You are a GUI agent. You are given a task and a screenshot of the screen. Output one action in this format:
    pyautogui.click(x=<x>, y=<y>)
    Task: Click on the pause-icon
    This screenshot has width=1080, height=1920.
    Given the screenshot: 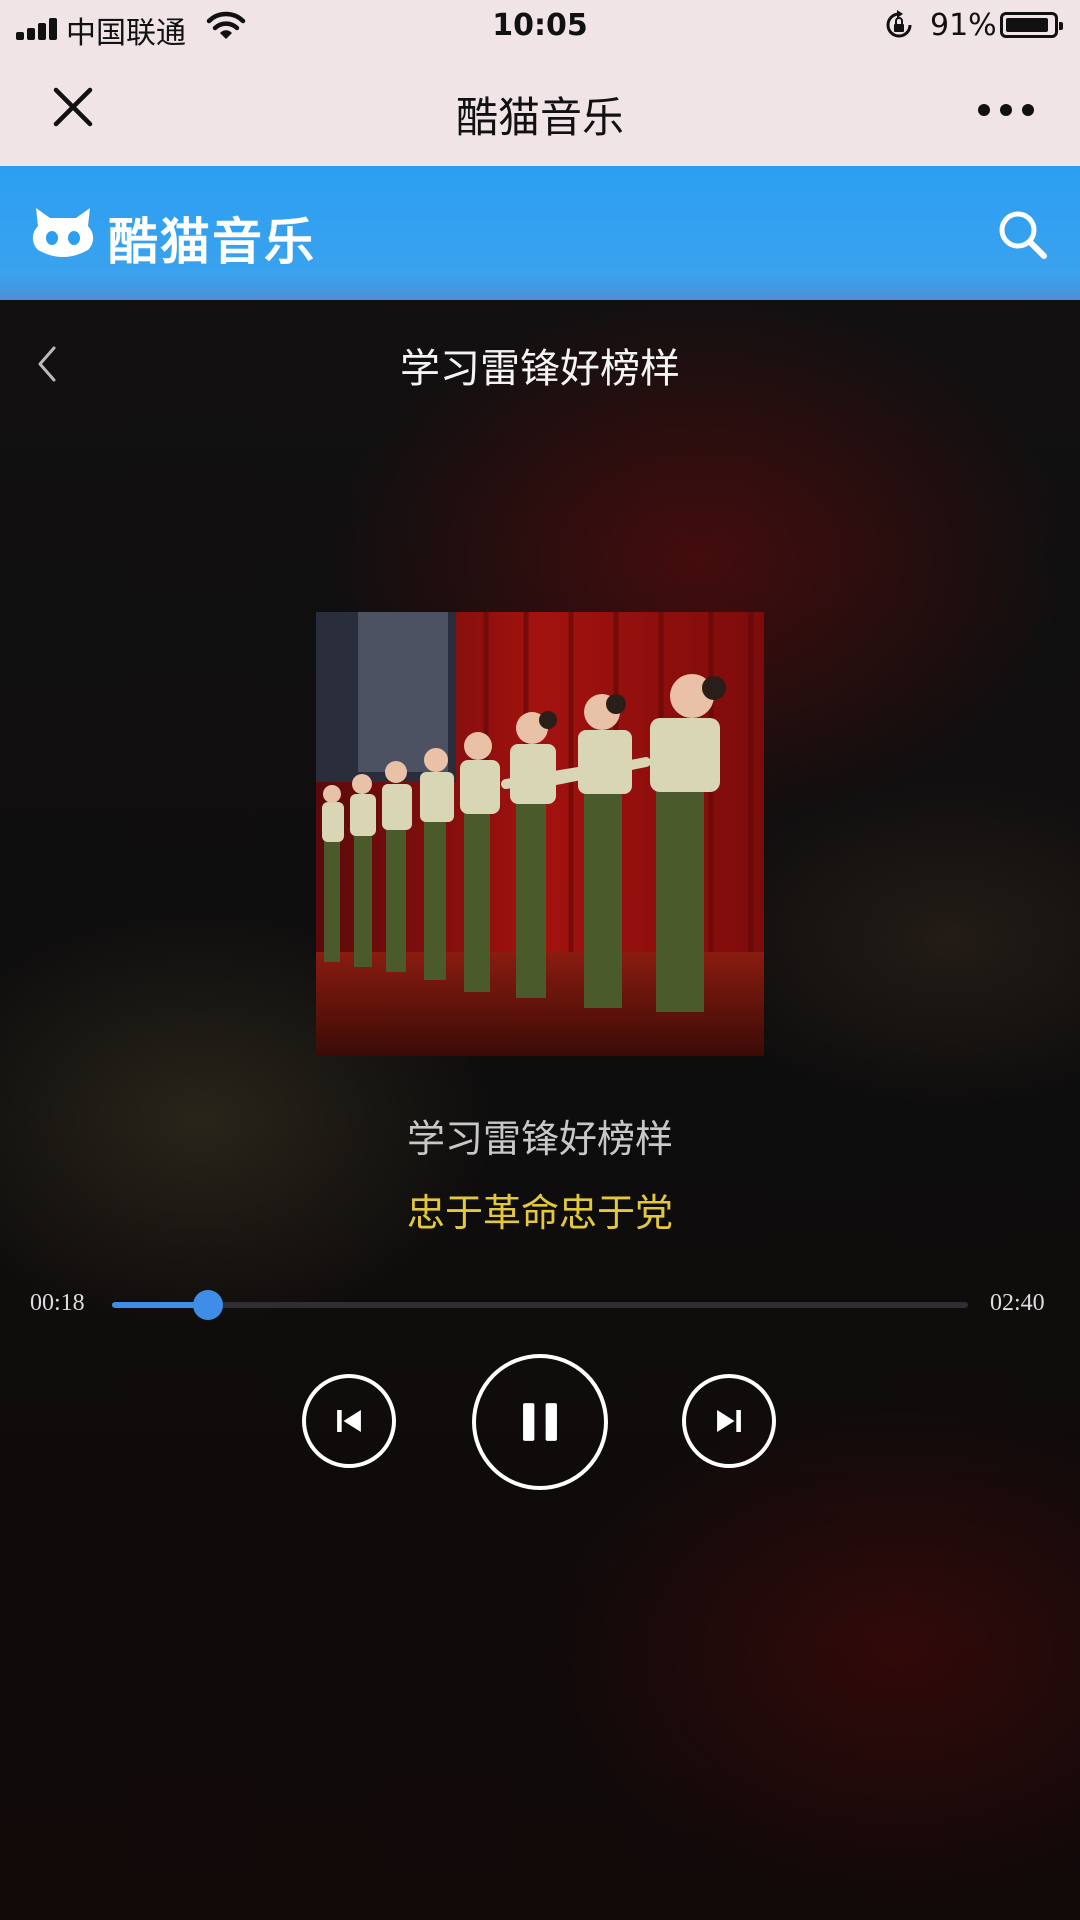 What is the action you would take?
    pyautogui.click(x=540, y=1422)
    